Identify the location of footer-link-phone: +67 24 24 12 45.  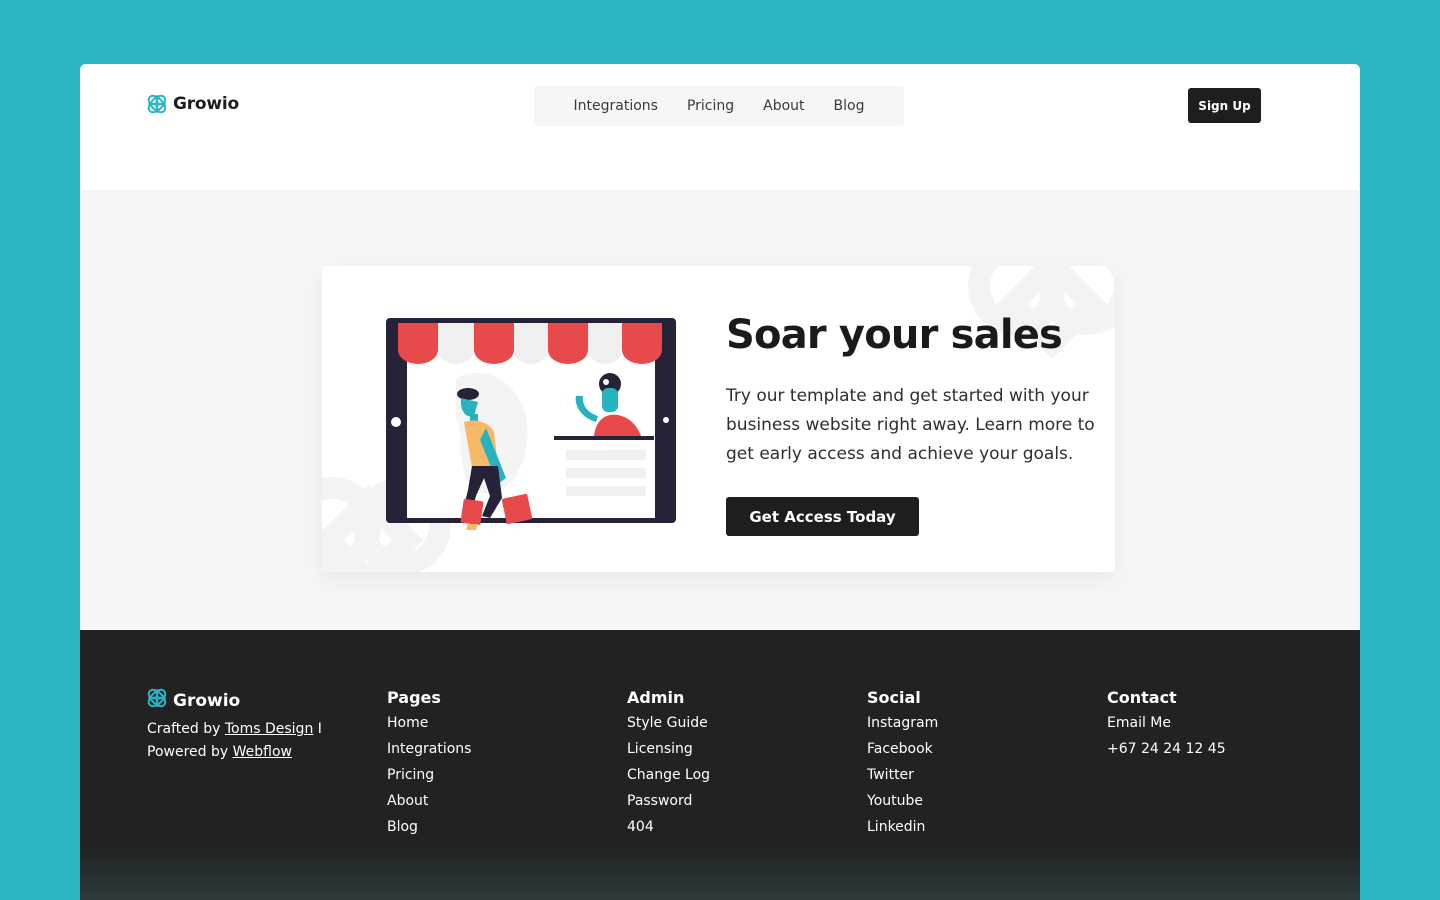
(1166, 749).